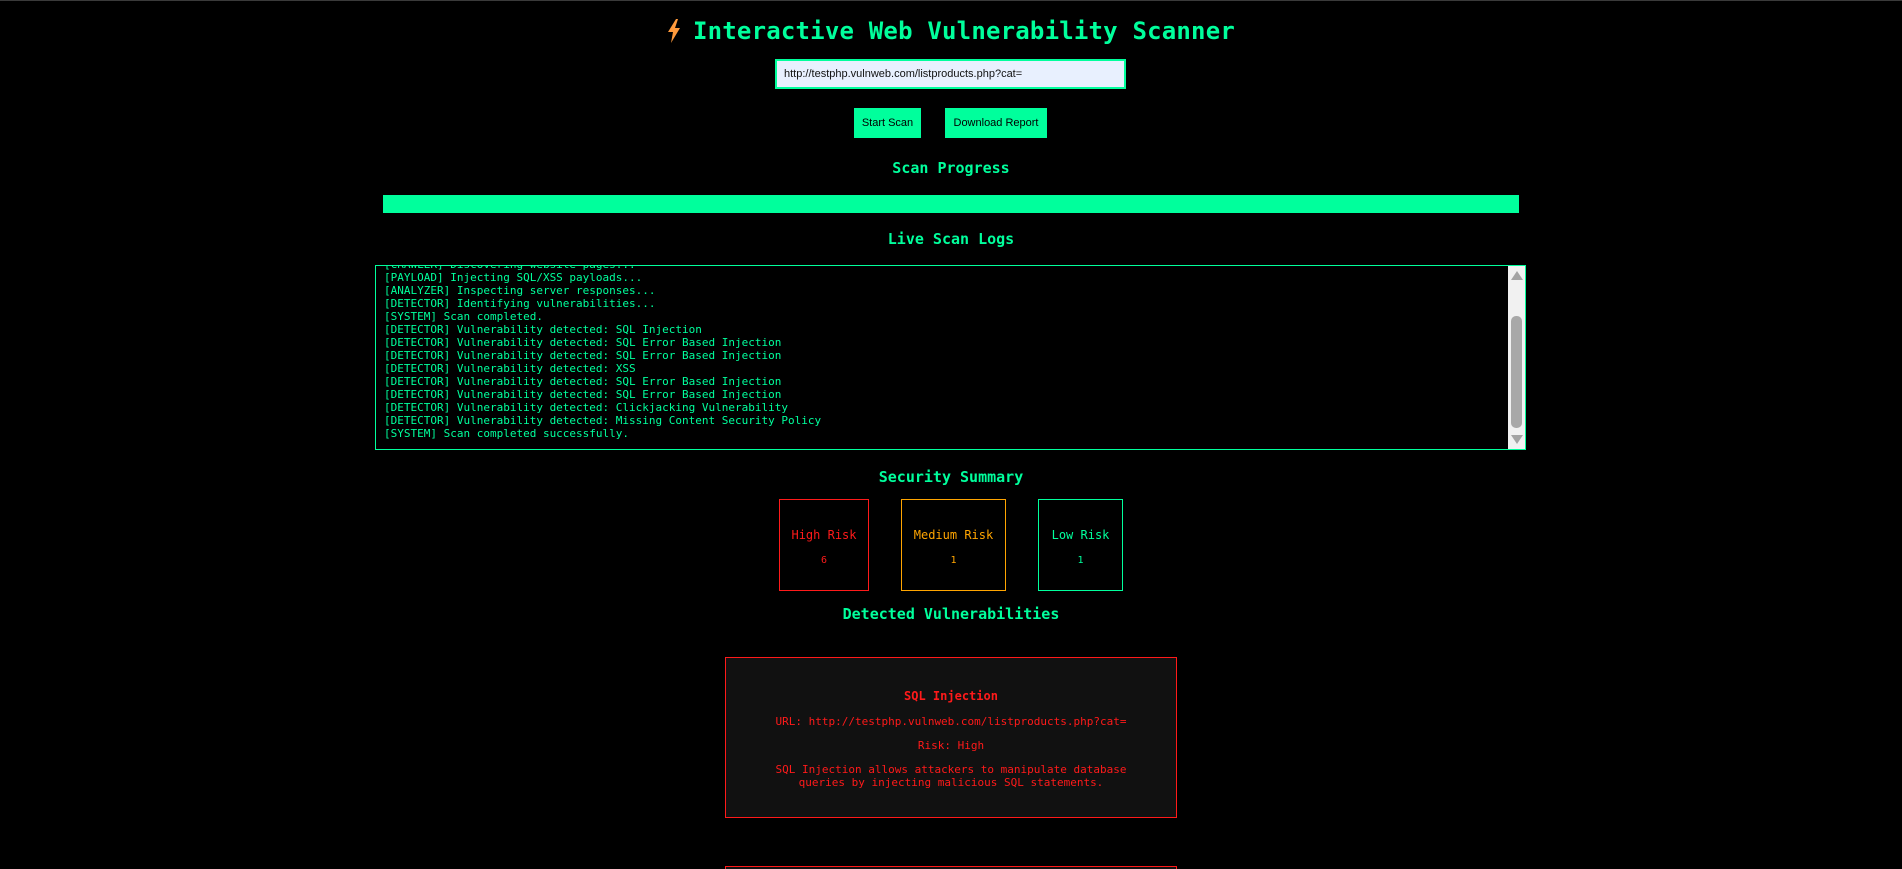 The height and width of the screenshot is (869, 1902). What do you see at coordinates (953, 560) in the screenshot?
I see `medium-risk-count: 1` at bounding box center [953, 560].